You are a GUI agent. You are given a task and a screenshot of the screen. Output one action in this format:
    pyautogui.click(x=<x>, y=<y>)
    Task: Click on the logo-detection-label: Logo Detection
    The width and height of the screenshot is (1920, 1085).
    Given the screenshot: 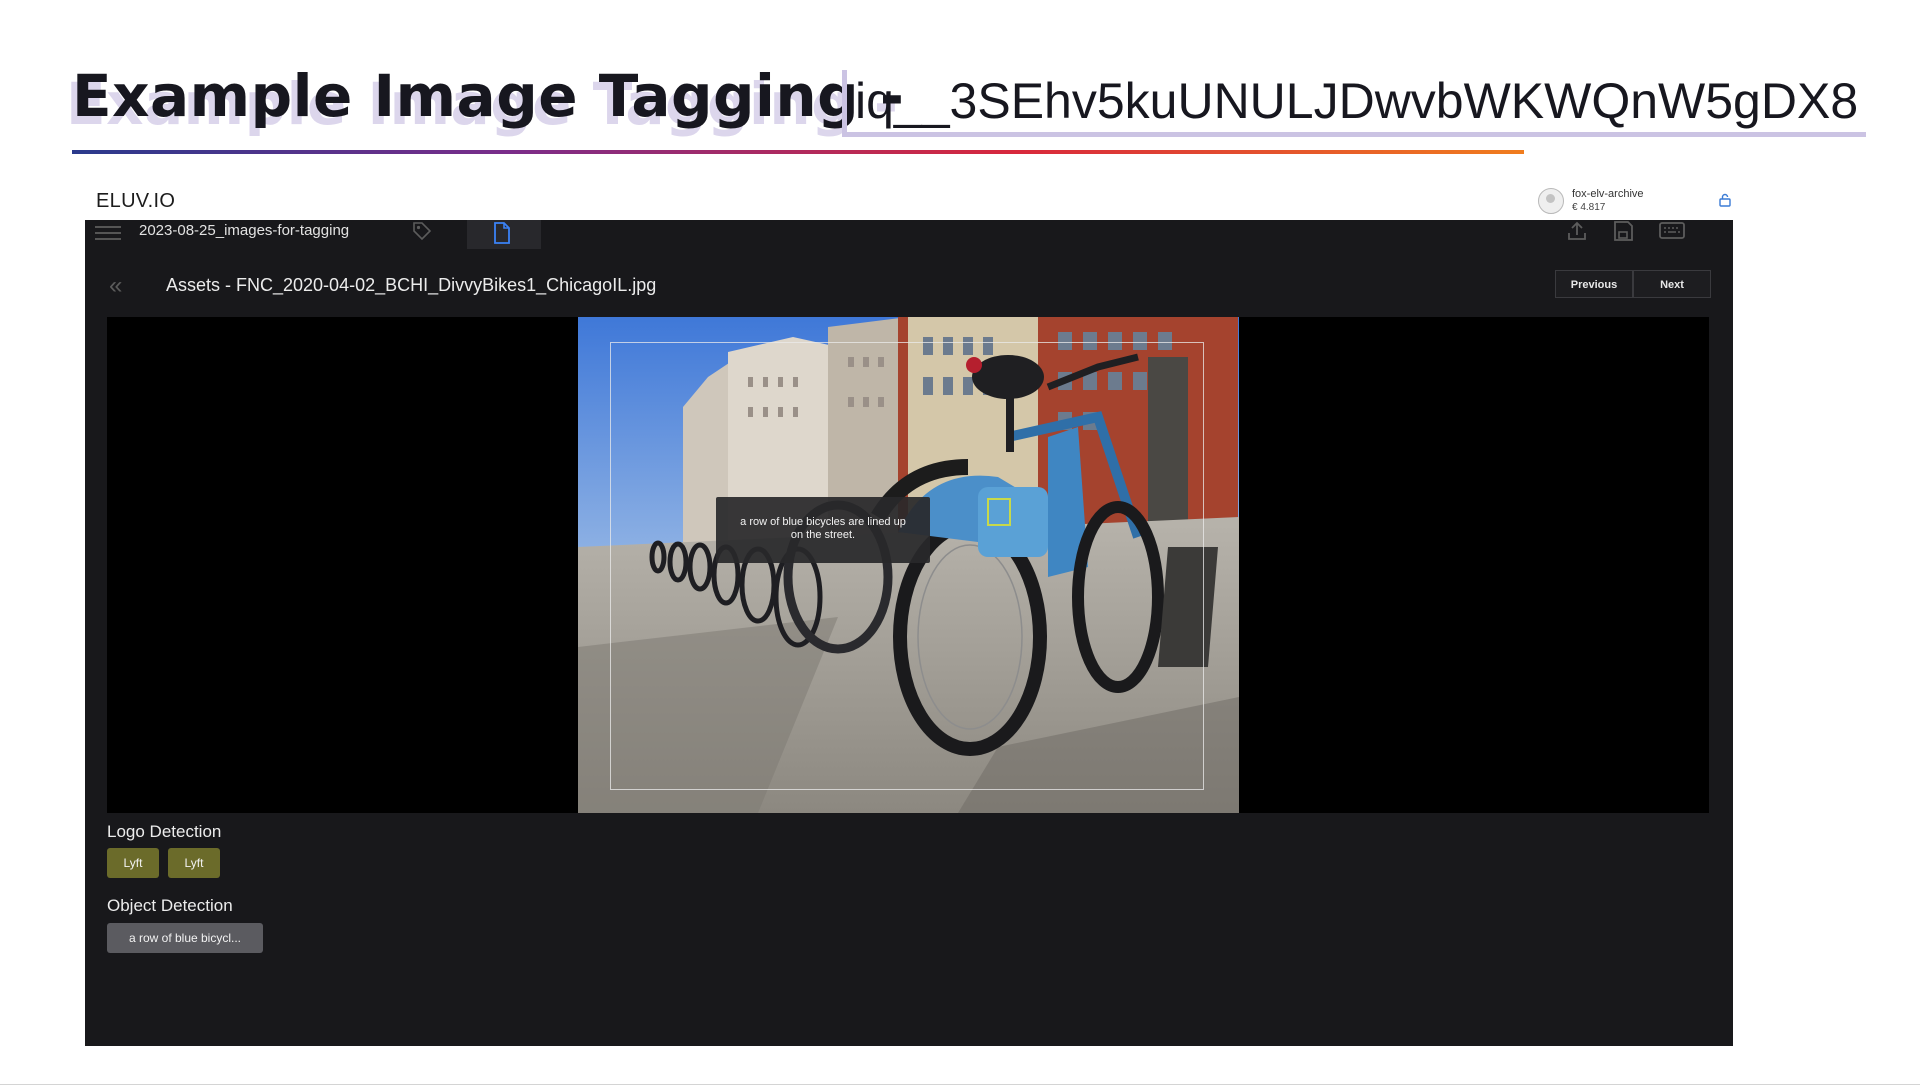 What is the action you would take?
    pyautogui.click(x=164, y=831)
    